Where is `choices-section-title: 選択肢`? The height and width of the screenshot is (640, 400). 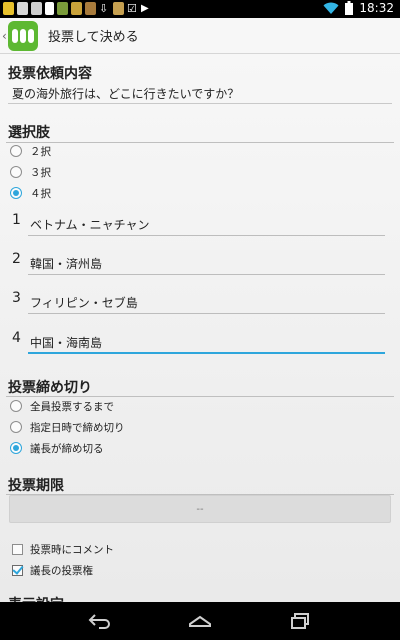
choices-section-title: 選択肢 is located at coordinates (29, 133).